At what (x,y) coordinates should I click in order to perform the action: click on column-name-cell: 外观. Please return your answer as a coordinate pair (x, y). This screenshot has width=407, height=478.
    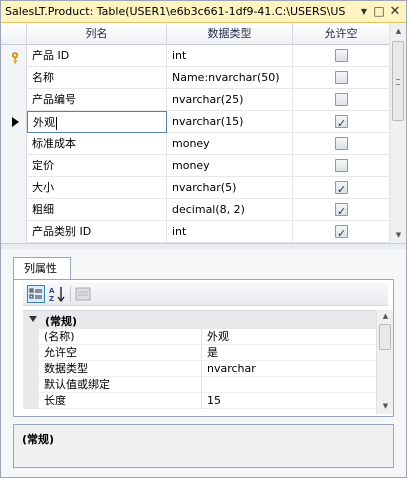
    Looking at the image, I should click on (97, 122).